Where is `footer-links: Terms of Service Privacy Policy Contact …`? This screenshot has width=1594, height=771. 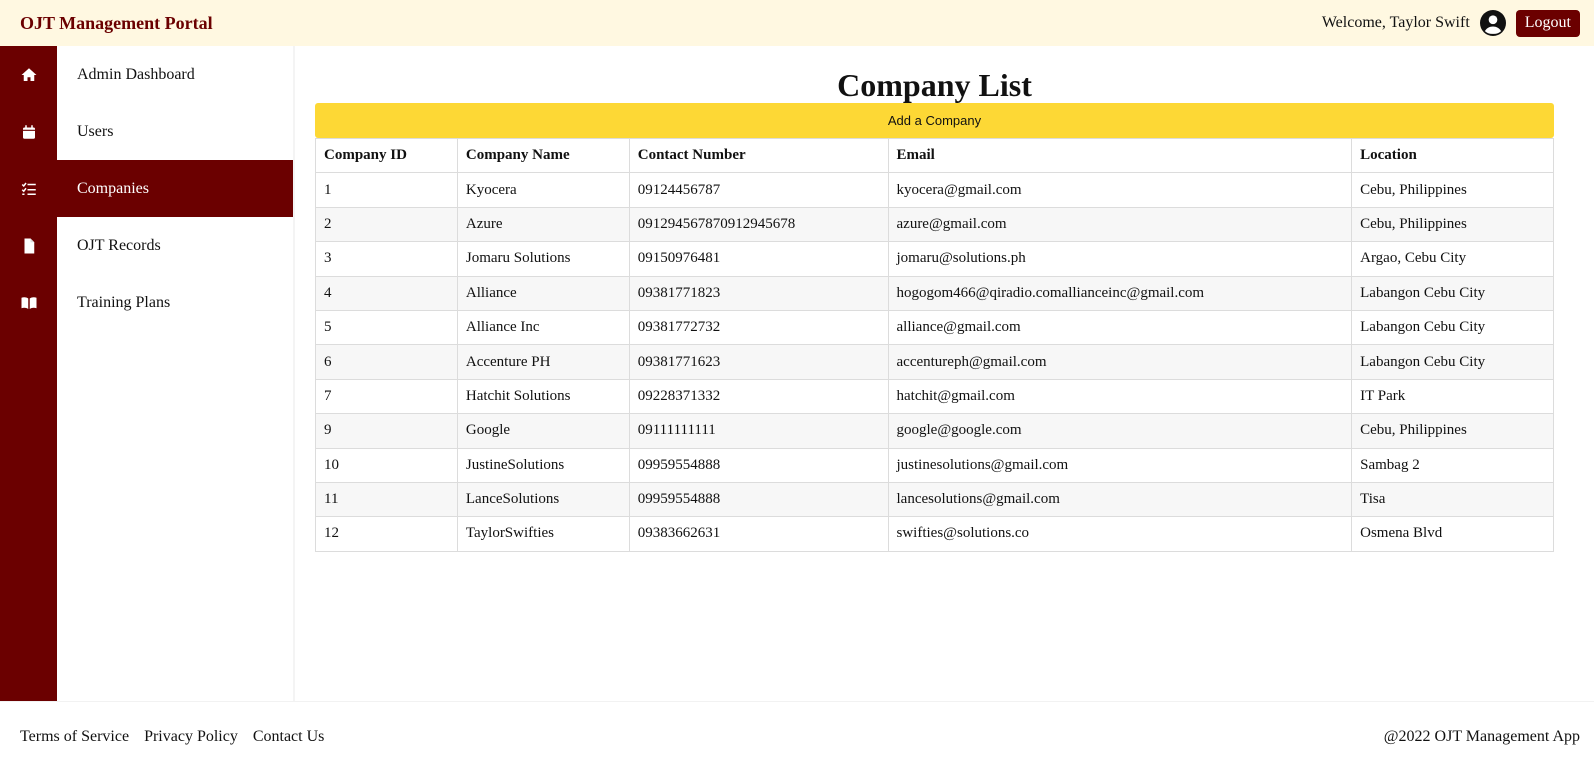
footer-links: Terms of Service Privacy Policy Contact … is located at coordinates (172, 737).